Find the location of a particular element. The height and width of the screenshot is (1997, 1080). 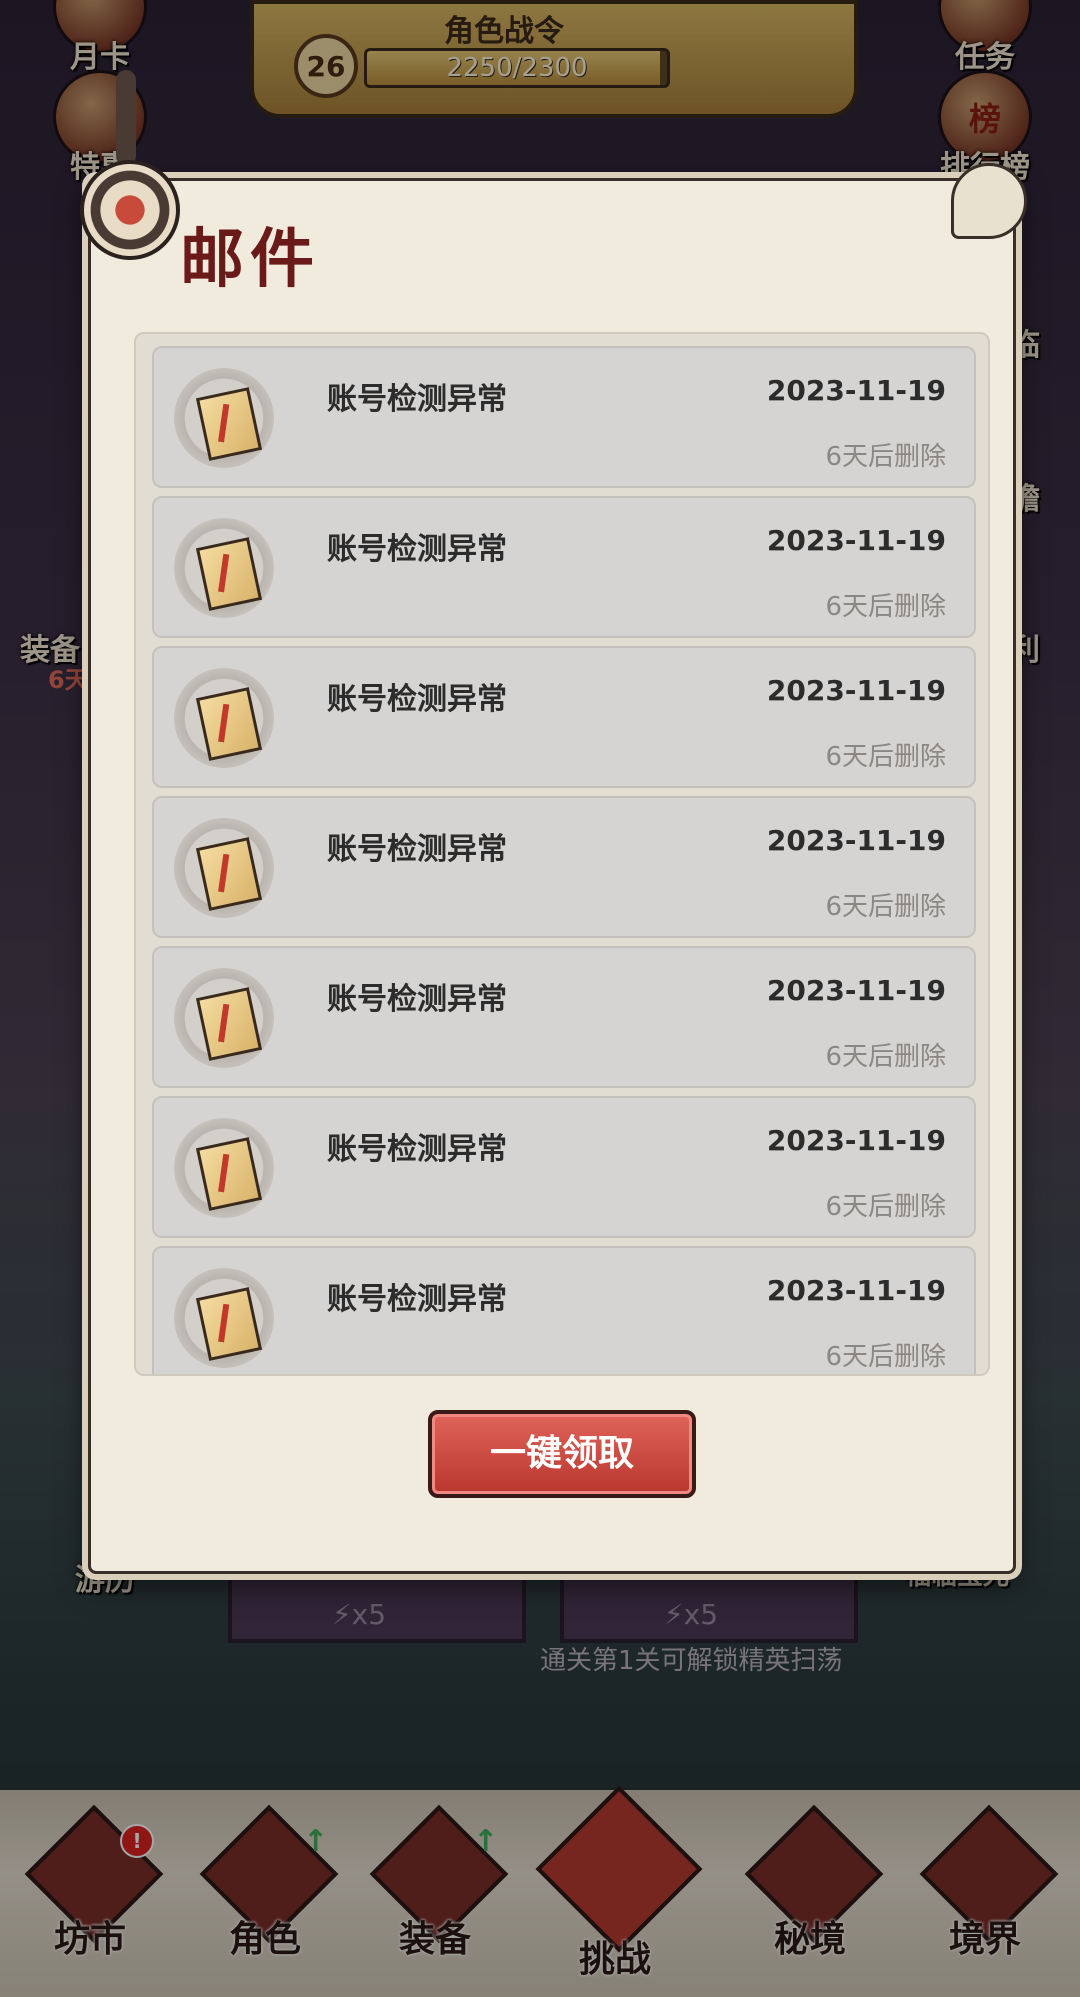

mail-panel-title: 邮件 is located at coordinates (250, 259).